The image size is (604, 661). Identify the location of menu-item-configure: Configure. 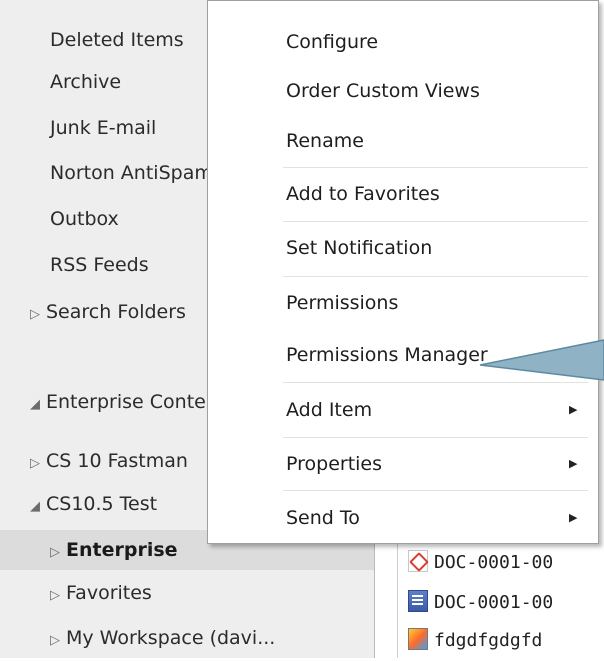
(332, 42).